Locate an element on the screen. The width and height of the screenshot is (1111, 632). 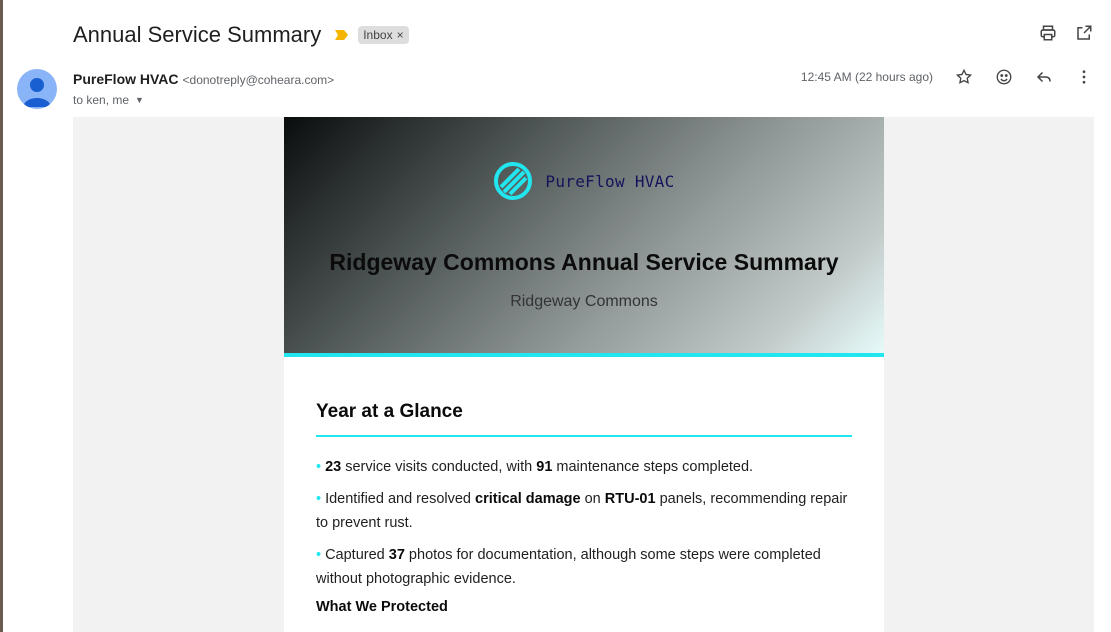
sender-email: <donotreply@coheara.com> is located at coordinates (258, 80).